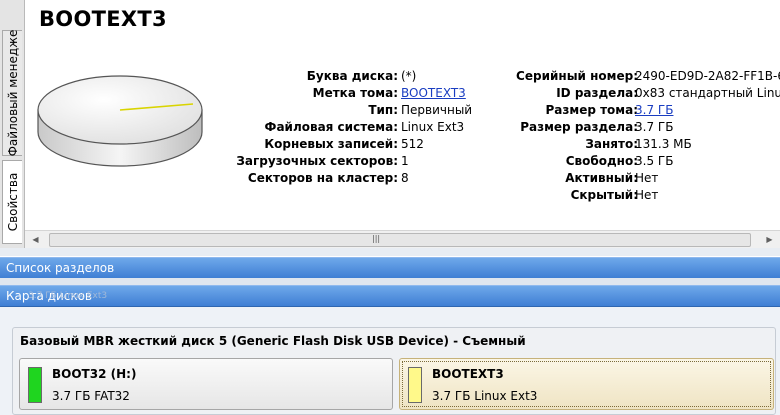 The width and height of the screenshot is (780, 415). Describe the element at coordinates (120, 121) in the screenshot. I see `disk-usage-pie-icon` at that location.